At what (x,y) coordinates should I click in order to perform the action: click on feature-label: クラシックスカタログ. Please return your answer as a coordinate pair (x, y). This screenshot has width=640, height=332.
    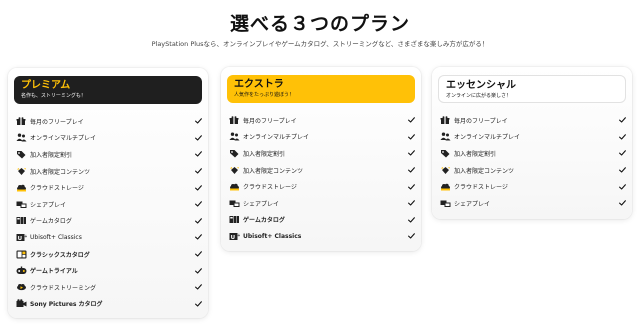
    Looking at the image, I should click on (60, 255).